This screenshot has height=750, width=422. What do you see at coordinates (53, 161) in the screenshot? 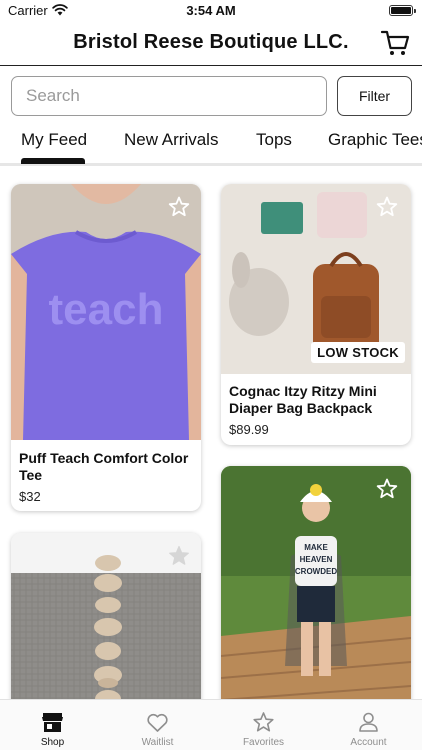
I see `selected-tab-indicator` at bounding box center [53, 161].